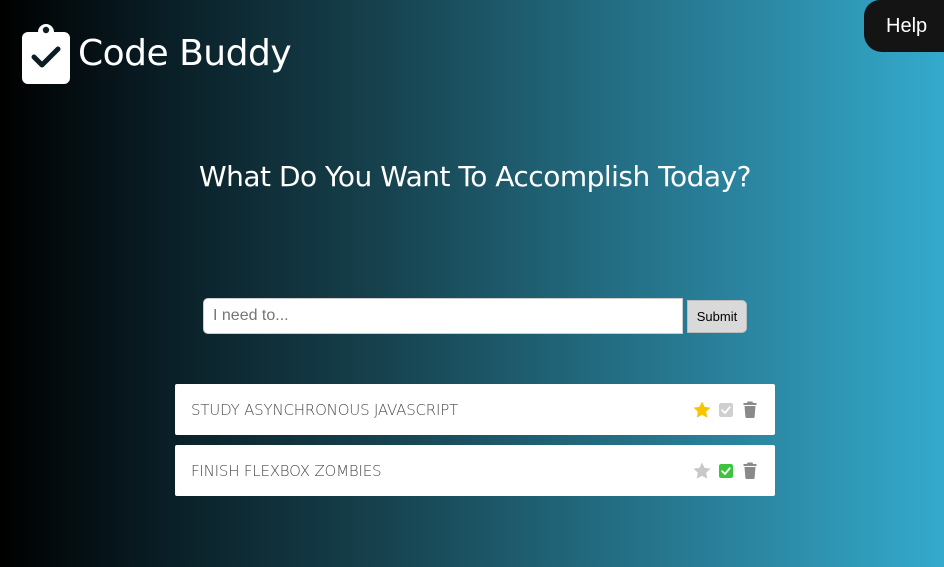  Describe the element at coordinates (46, 54) in the screenshot. I see `clipboard-check-icon` at that location.